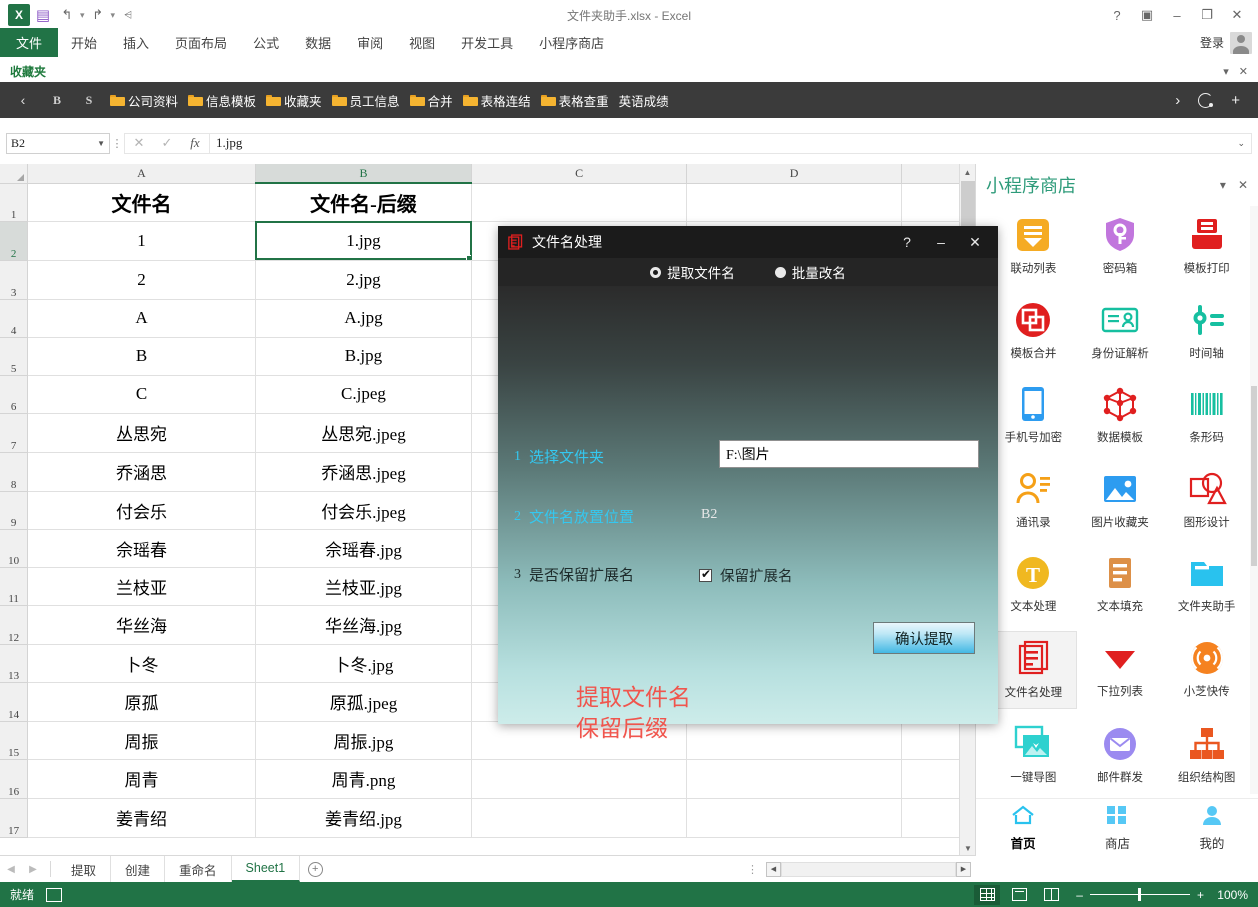  I want to click on cell-b4: A.jpg, so click(364, 318).